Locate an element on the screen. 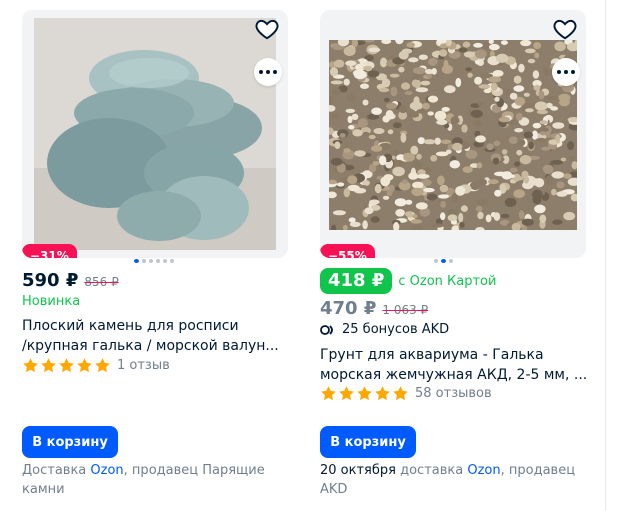  rating-stars is located at coordinates (364, 393).